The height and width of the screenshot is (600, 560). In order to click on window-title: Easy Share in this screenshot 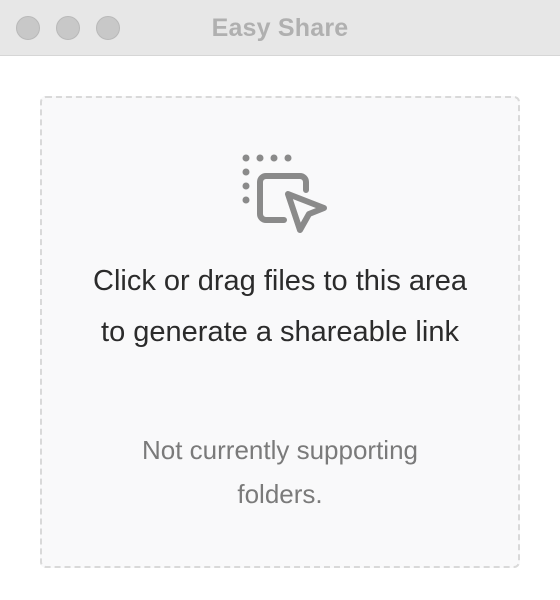, I will do `click(280, 28)`.